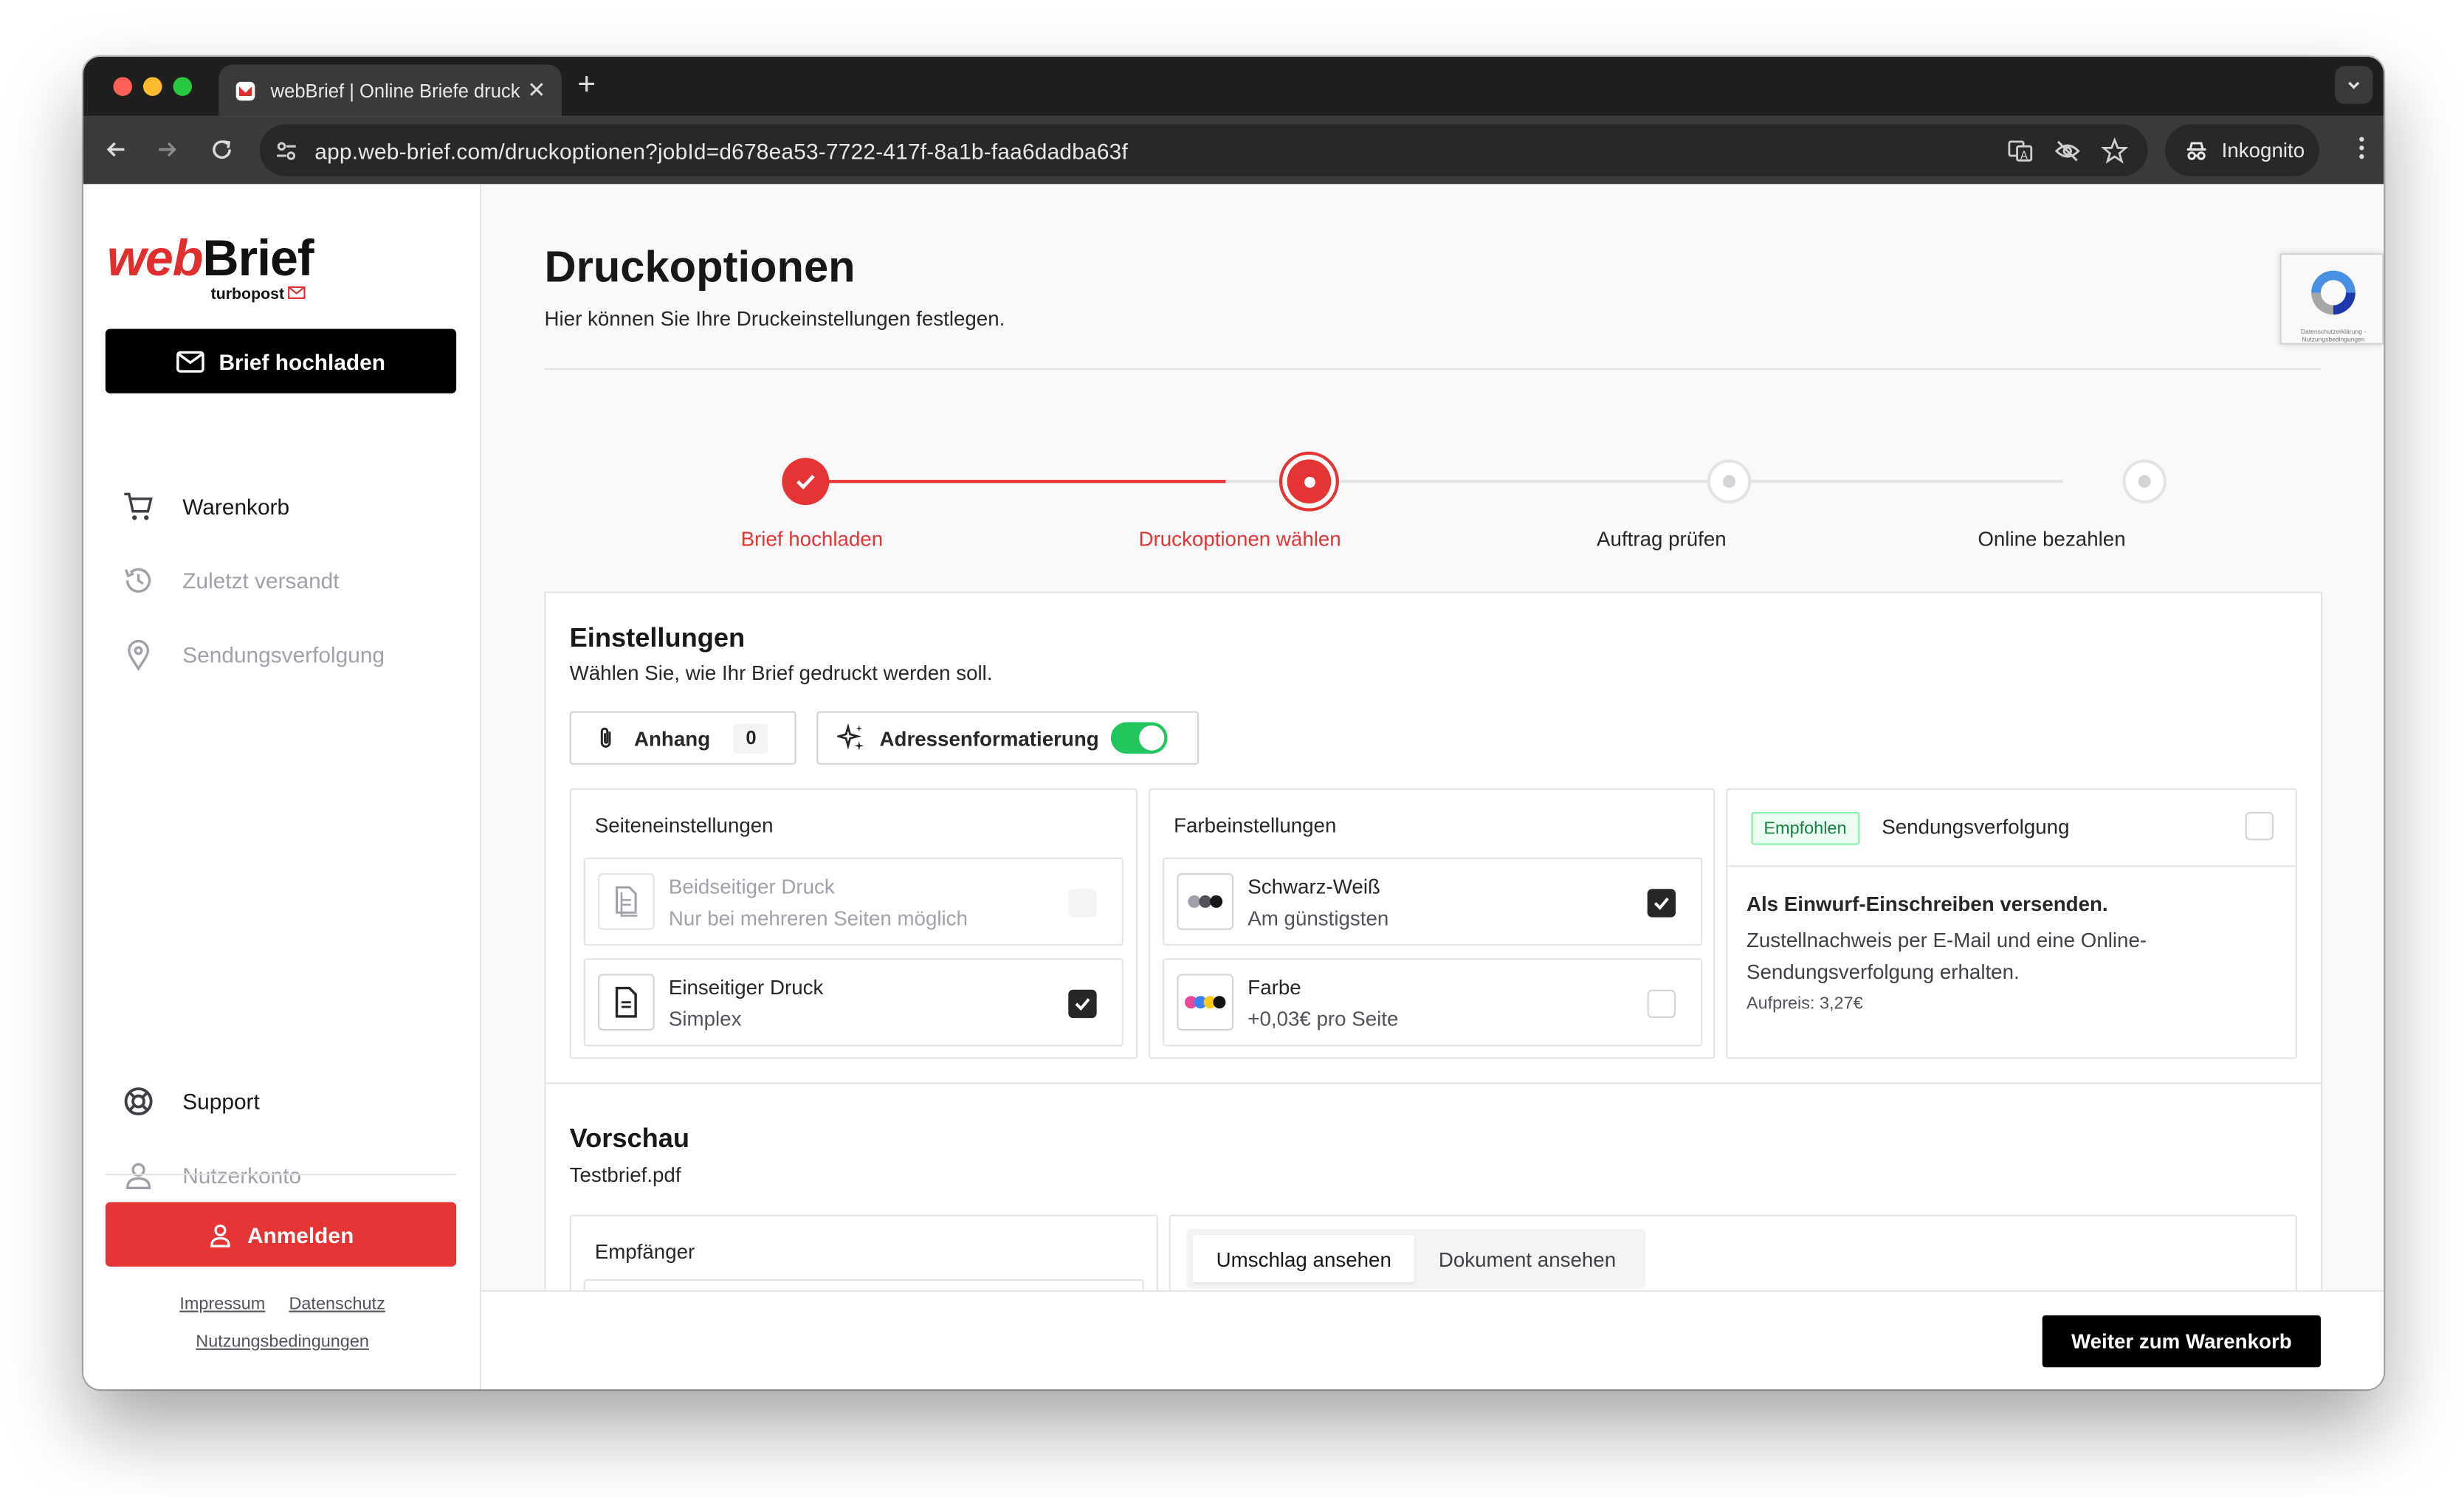  I want to click on bw-dots-icon, so click(1205, 901).